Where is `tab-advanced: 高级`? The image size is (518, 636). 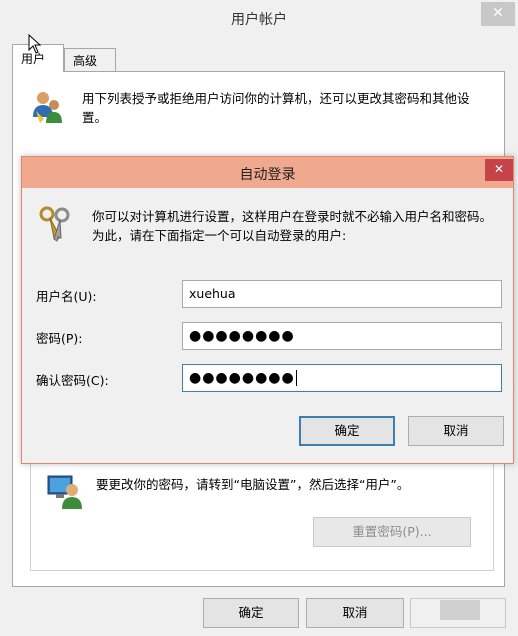
tab-advanced: 高级 is located at coordinates (90, 60).